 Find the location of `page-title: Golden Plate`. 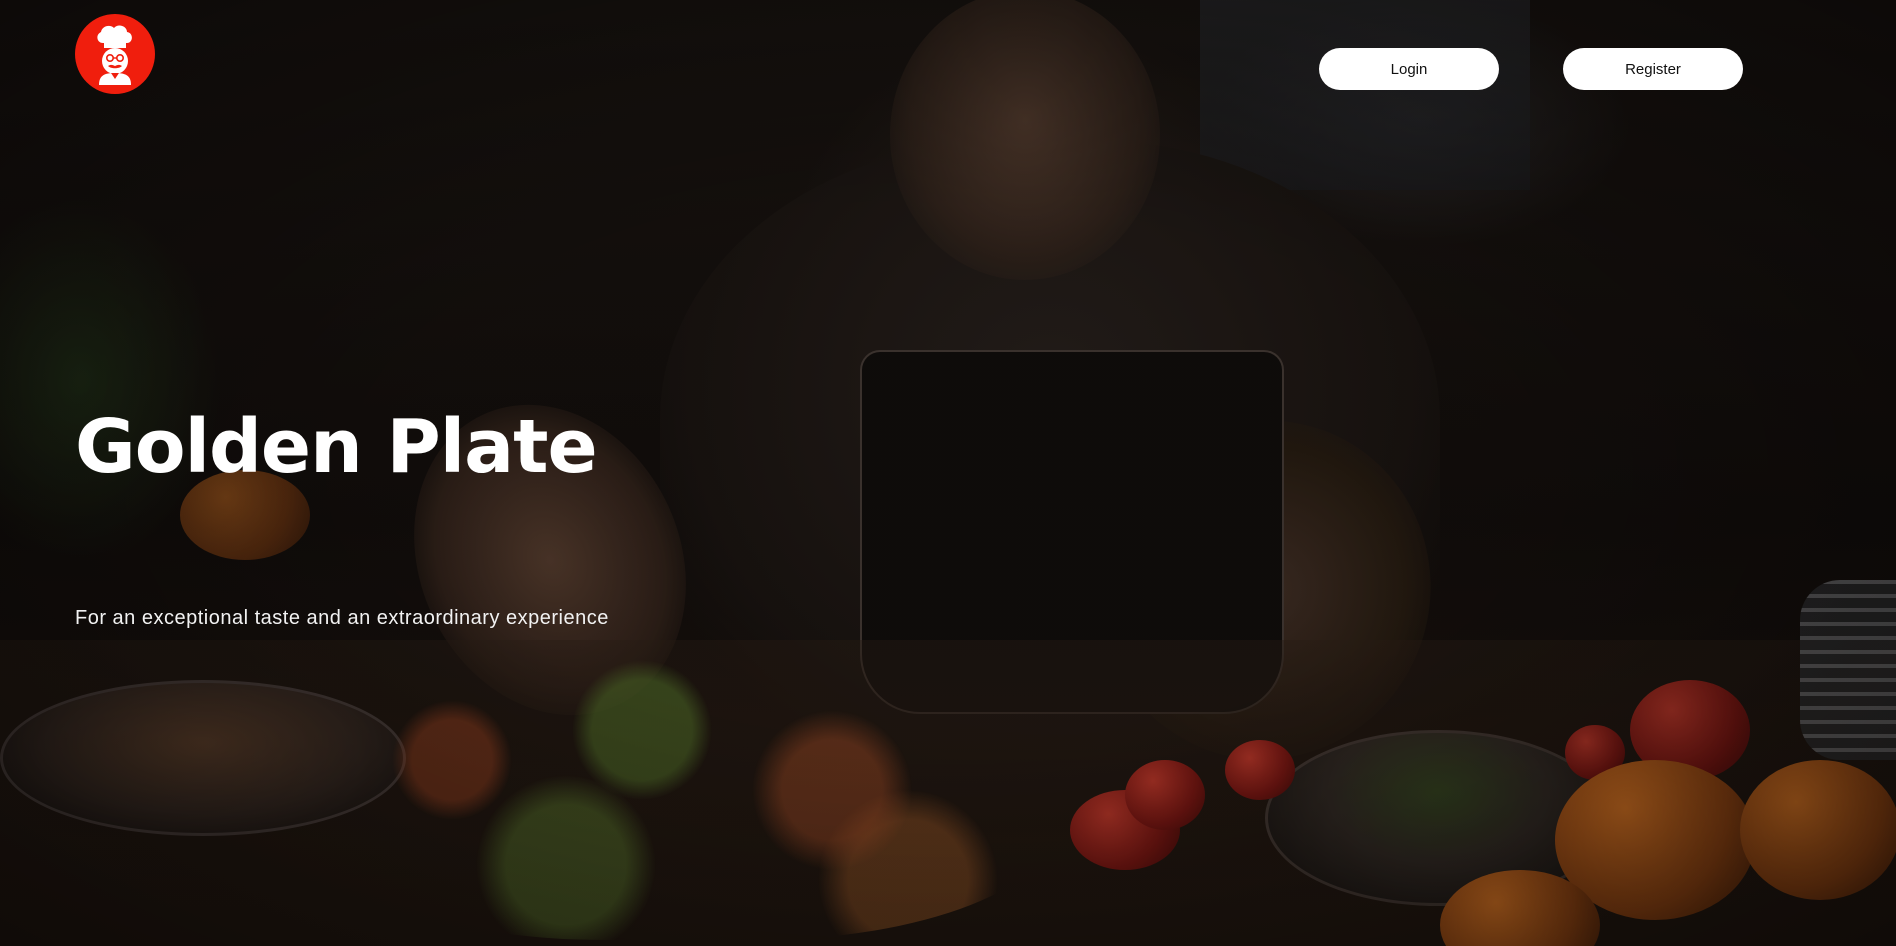

page-title: Golden Plate is located at coordinates (336, 447).